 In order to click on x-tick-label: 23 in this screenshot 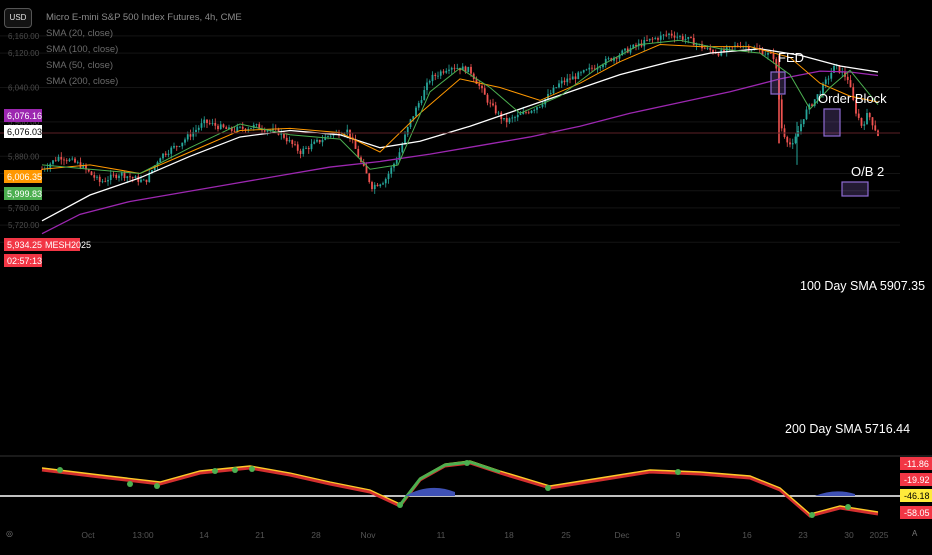, I will do `click(803, 535)`.